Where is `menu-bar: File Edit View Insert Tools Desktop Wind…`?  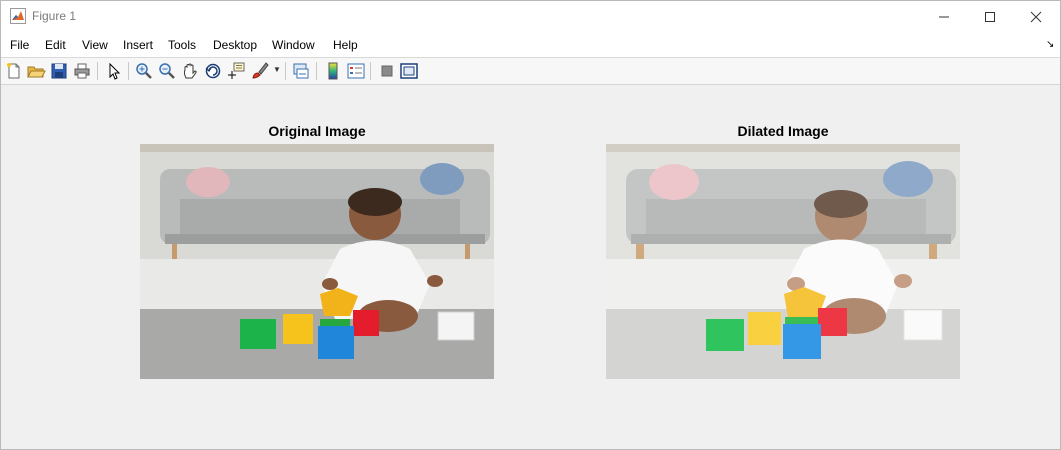
menu-bar: File Edit View Insert Tools Desktop Wind… is located at coordinates (530, 45).